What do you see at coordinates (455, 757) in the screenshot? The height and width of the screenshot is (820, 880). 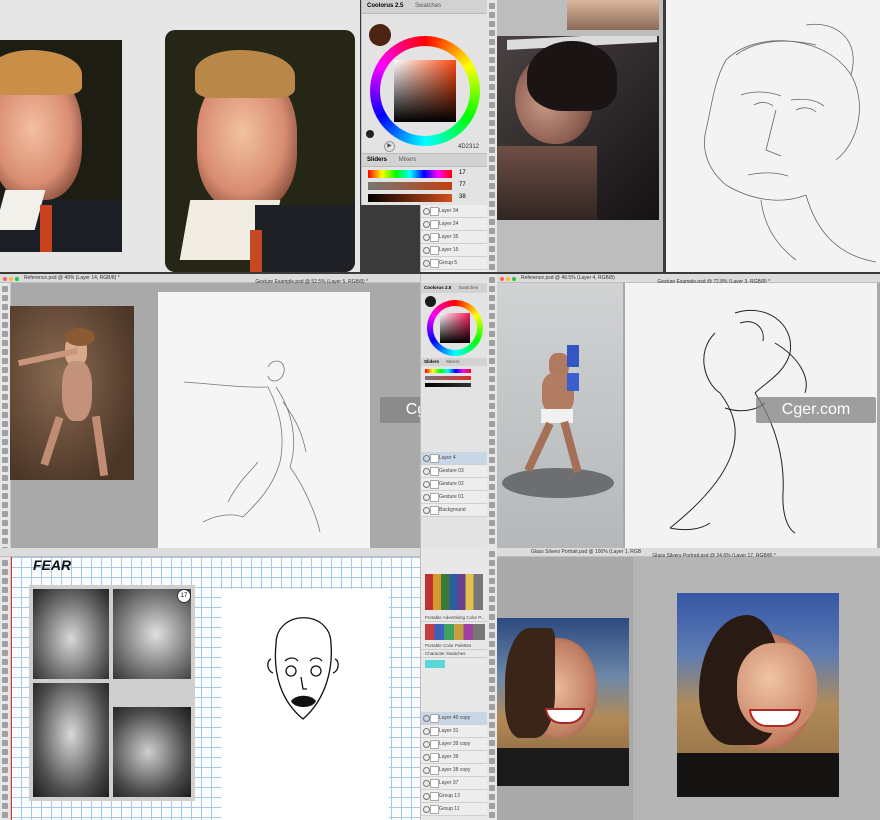 I see `layer-row: Layer 39` at bounding box center [455, 757].